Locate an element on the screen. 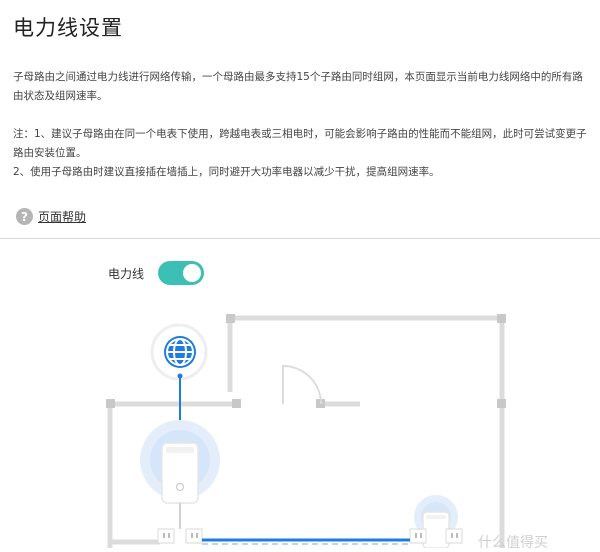 The image size is (600, 552). globe-icon is located at coordinates (179, 352).